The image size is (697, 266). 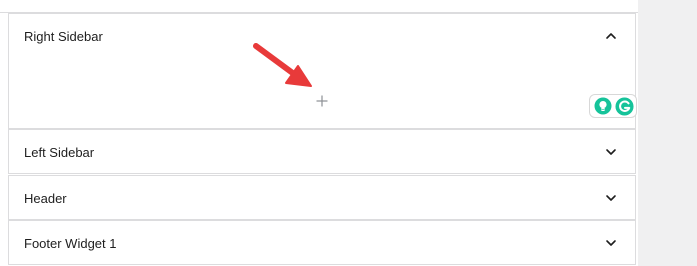 I want to click on canvas-background, so click(x=667, y=133).